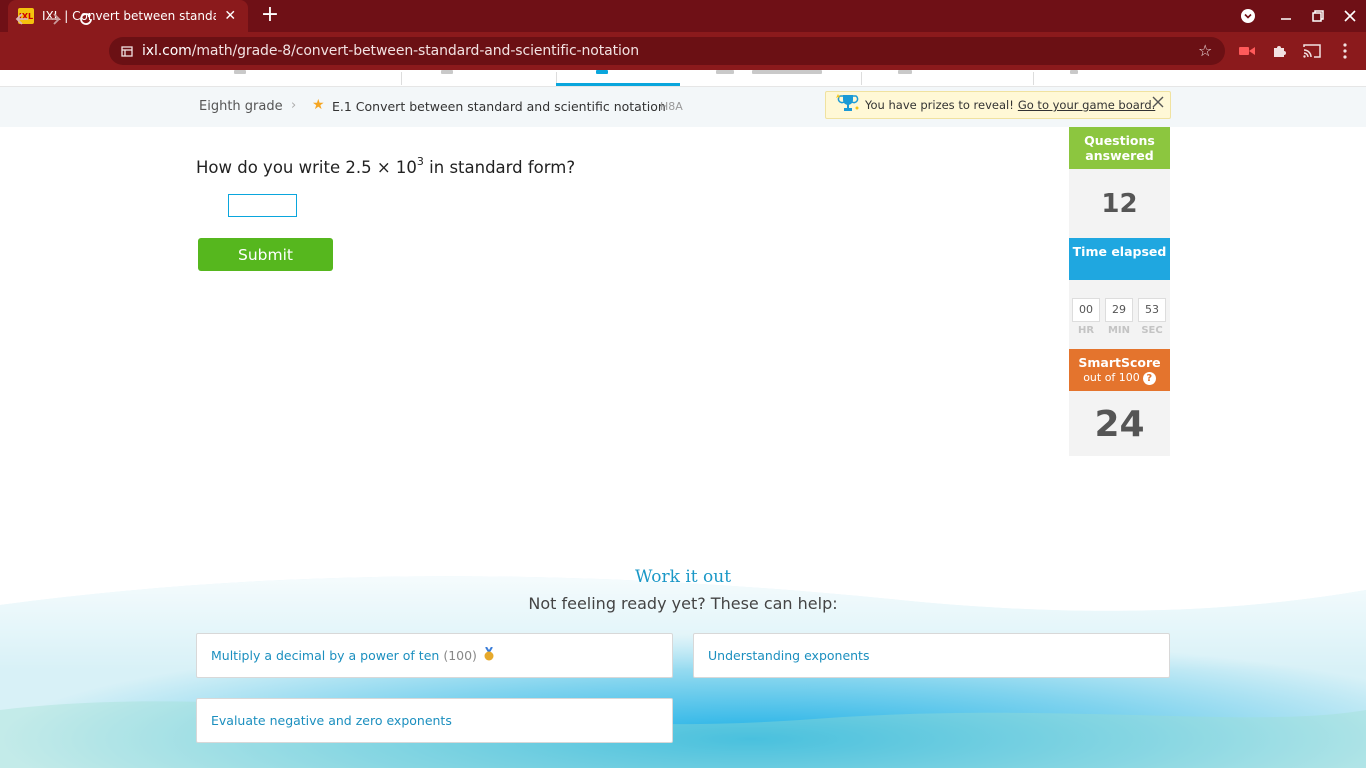 This screenshot has width=1366, height=768. I want to click on nav-icon-assessment, so click(447, 72).